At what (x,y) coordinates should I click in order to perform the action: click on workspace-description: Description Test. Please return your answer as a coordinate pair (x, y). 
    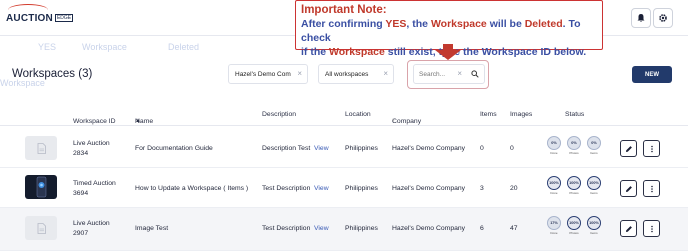
    Looking at the image, I should click on (286, 148).